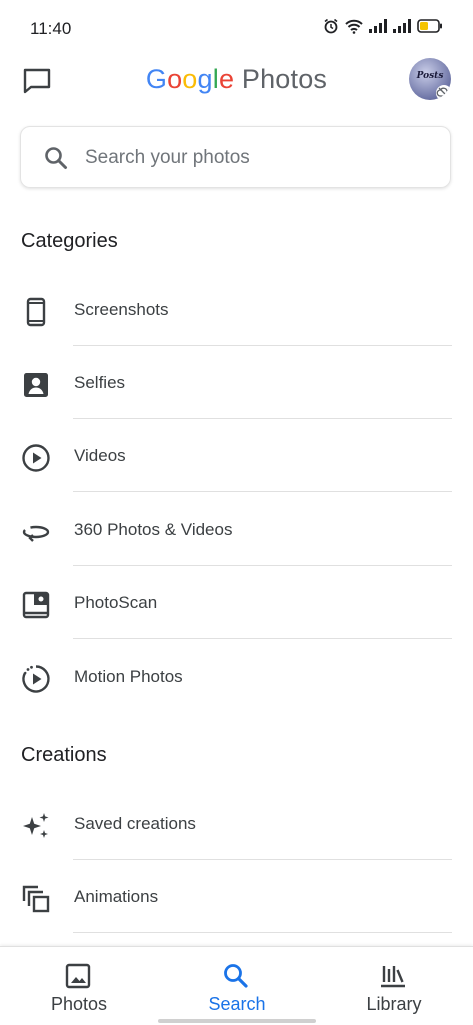  I want to click on motion-photo-icon, so click(36, 679).